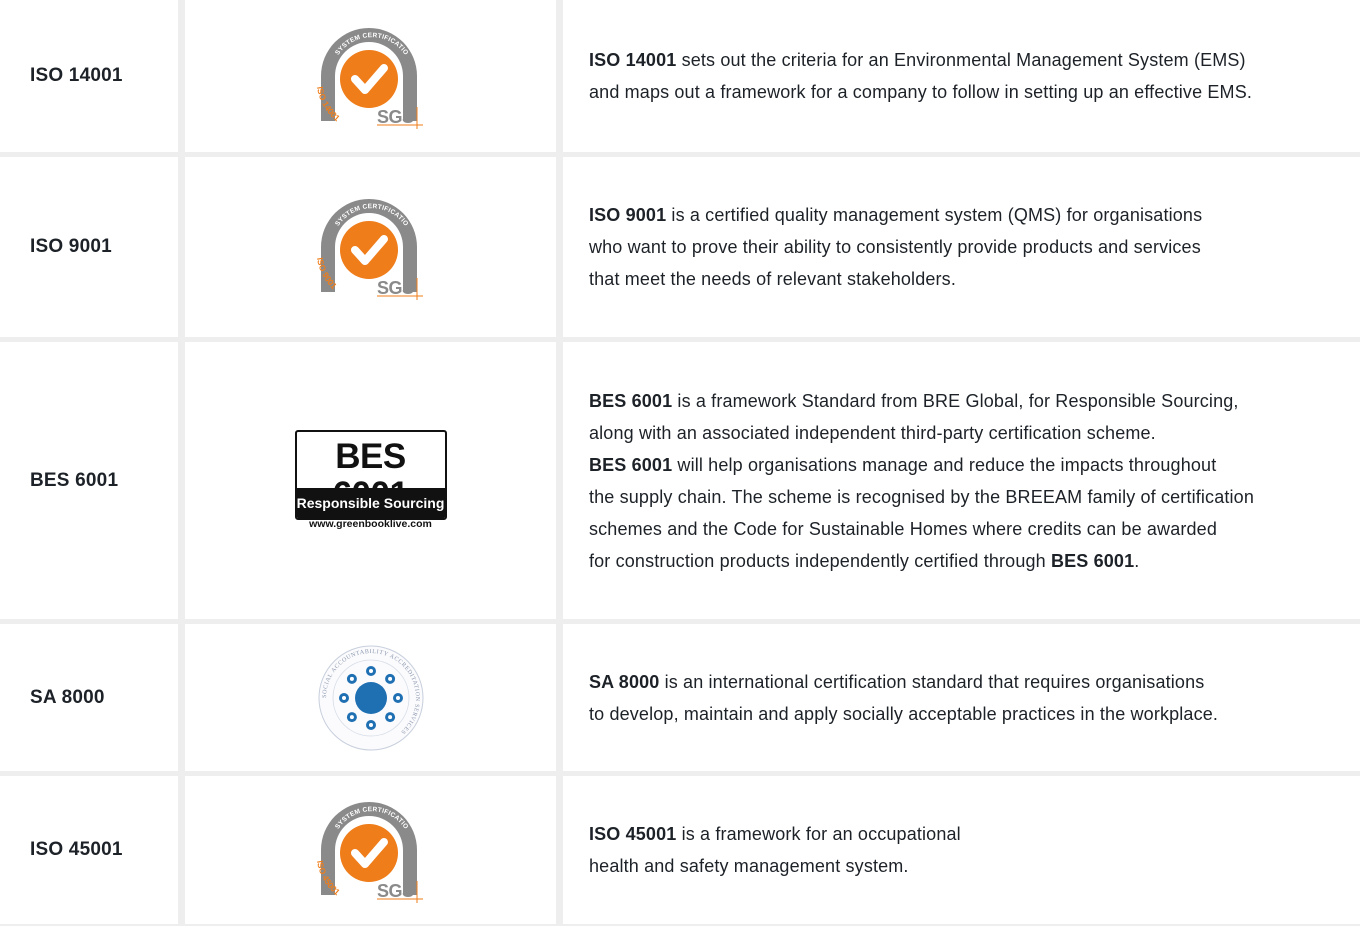 Image resolution: width=1360 pixels, height=926 pixels. I want to click on cert-logo-cell: SYSTEM CERTIFICATIONISO 9001SGS, so click(370, 247).